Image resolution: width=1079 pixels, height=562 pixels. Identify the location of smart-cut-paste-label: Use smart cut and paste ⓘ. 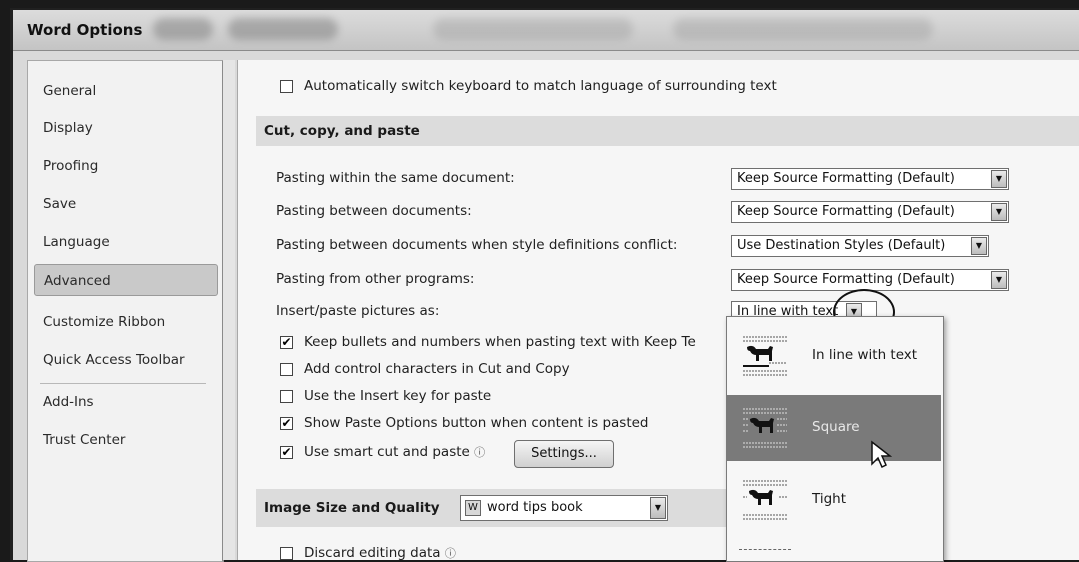
(394, 452).